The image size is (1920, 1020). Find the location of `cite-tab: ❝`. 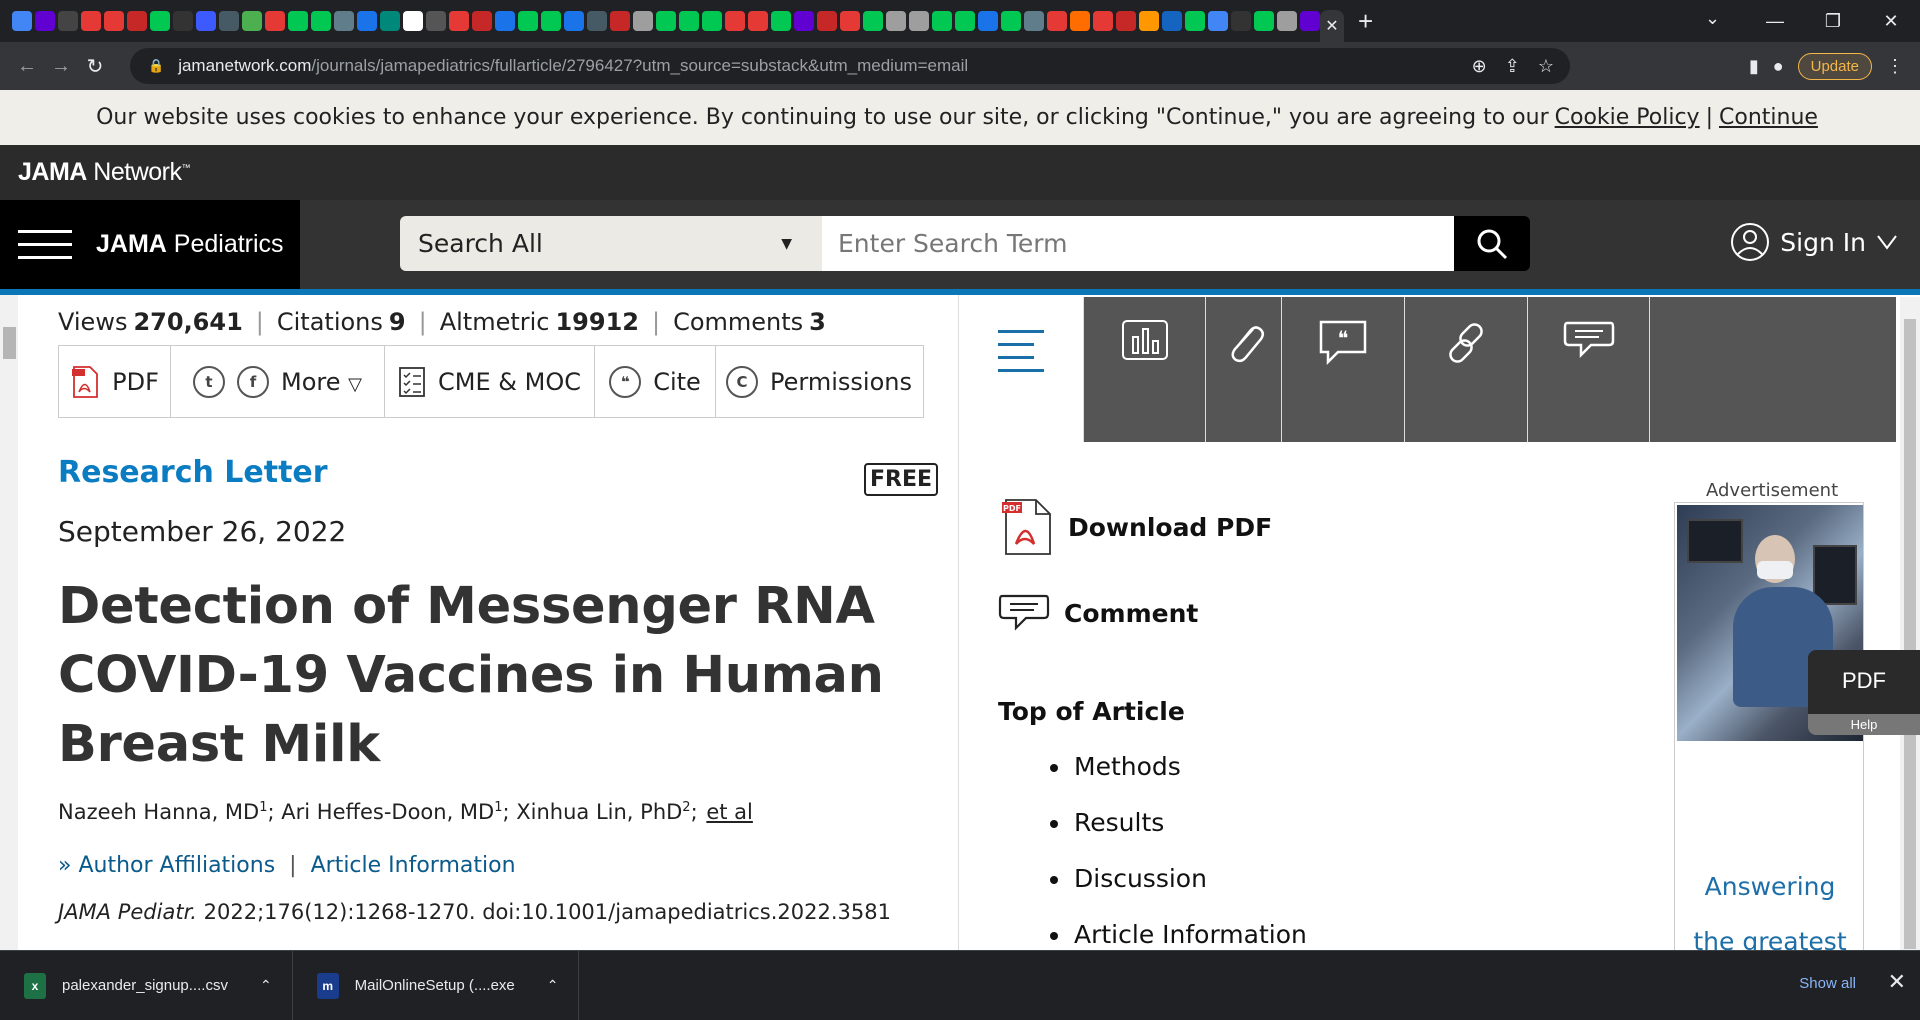

cite-tab: ❝ is located at coordinates (1342, 369).